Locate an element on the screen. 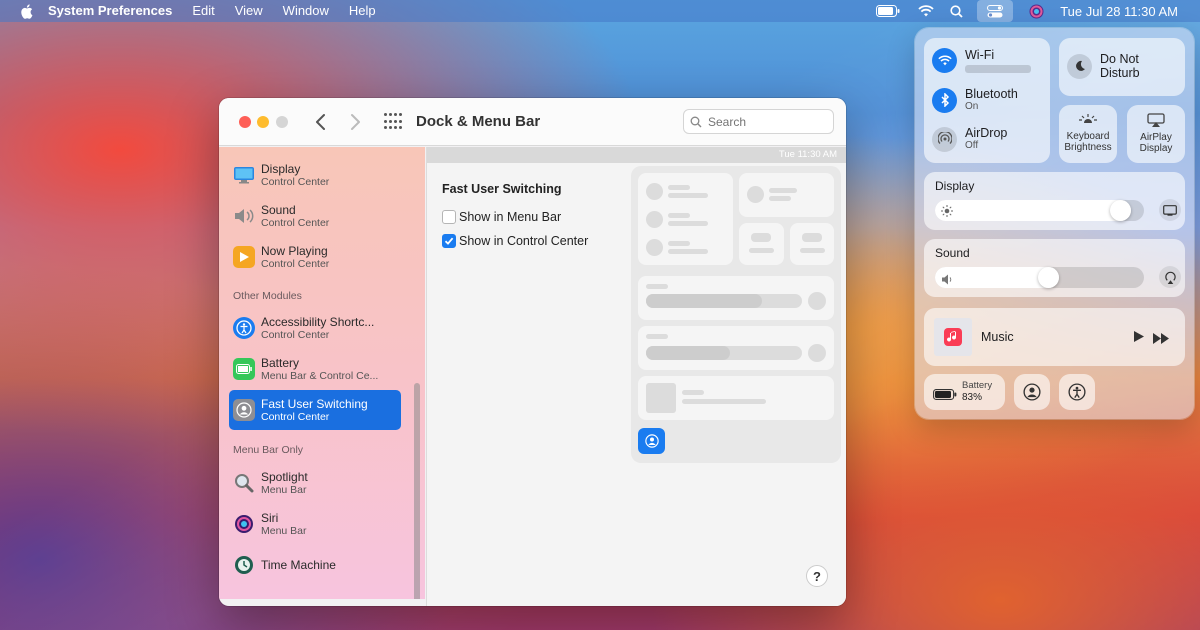  sidebar-item-now-playing: Now Playing Control Center is located at coordinates (315, 257).